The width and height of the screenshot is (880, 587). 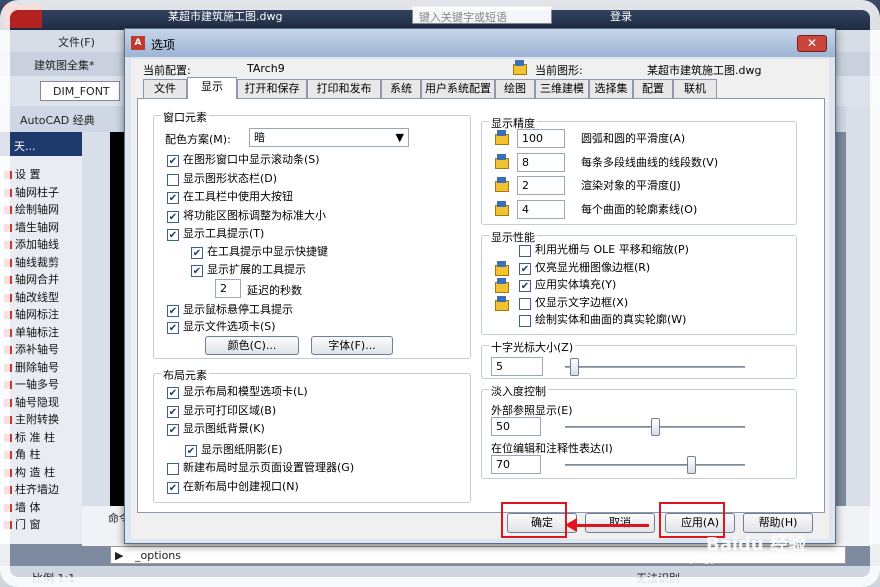 I want to click on resolution-input: 100, so click(x=541, y=138).